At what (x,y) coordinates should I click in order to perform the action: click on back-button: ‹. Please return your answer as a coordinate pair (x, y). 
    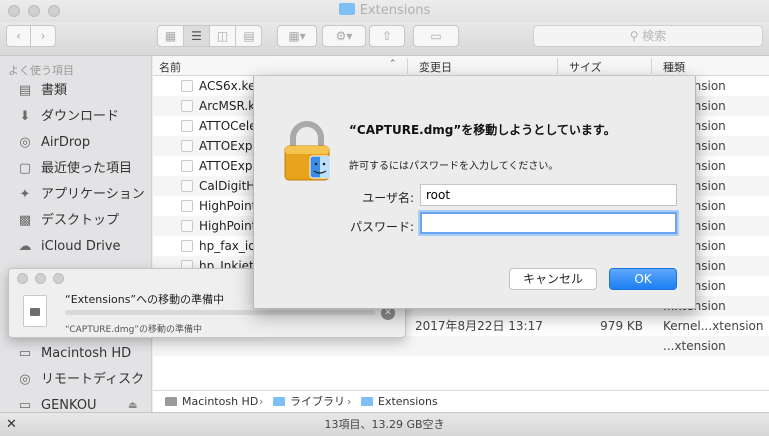
    Looking at the image, I should click on (19, 36).